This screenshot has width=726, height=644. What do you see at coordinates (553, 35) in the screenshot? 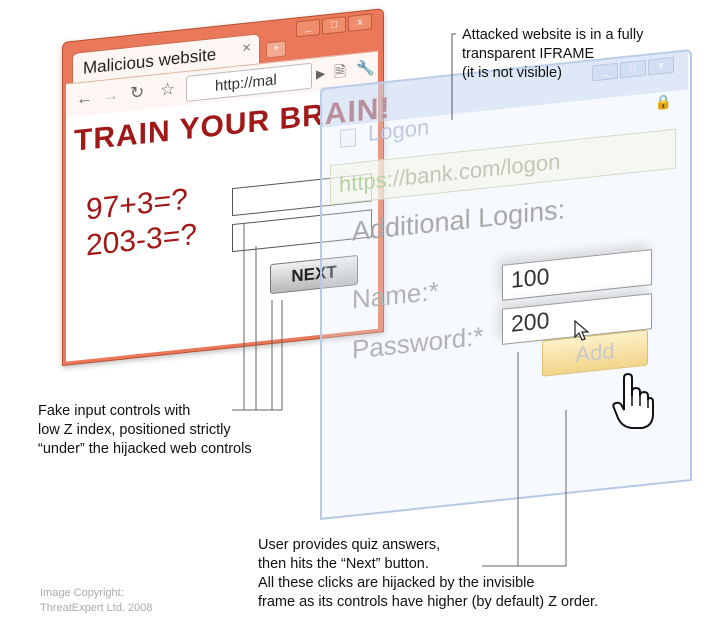
I see `iframe-note-line: Attacked website is in a fully` at bounding box center [553, 35].